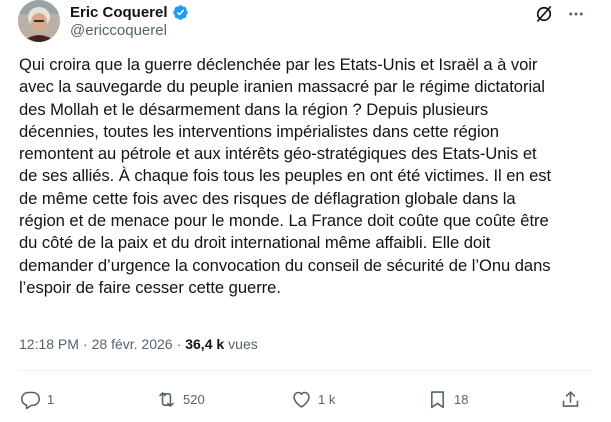  I want to click on tweet-date: 28 févr. 2026, so click(132, 344).